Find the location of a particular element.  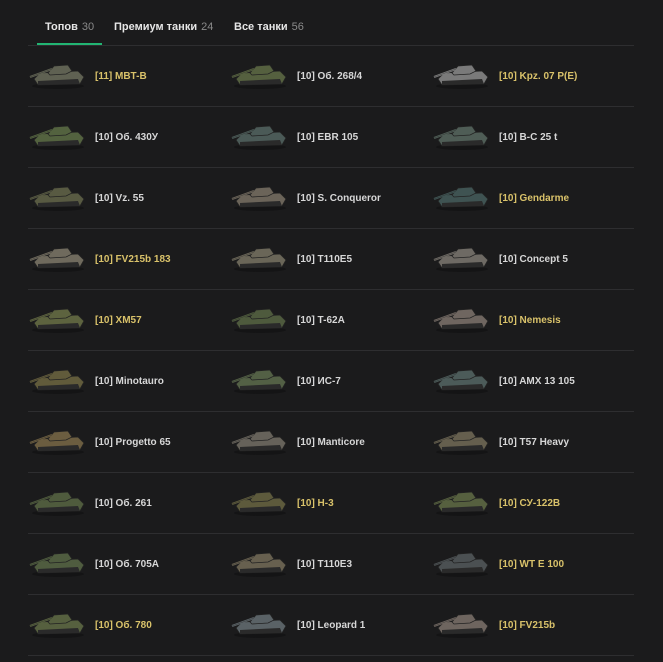

tank-name: [10] S. Conqueror is located at coordinates (339, 198).